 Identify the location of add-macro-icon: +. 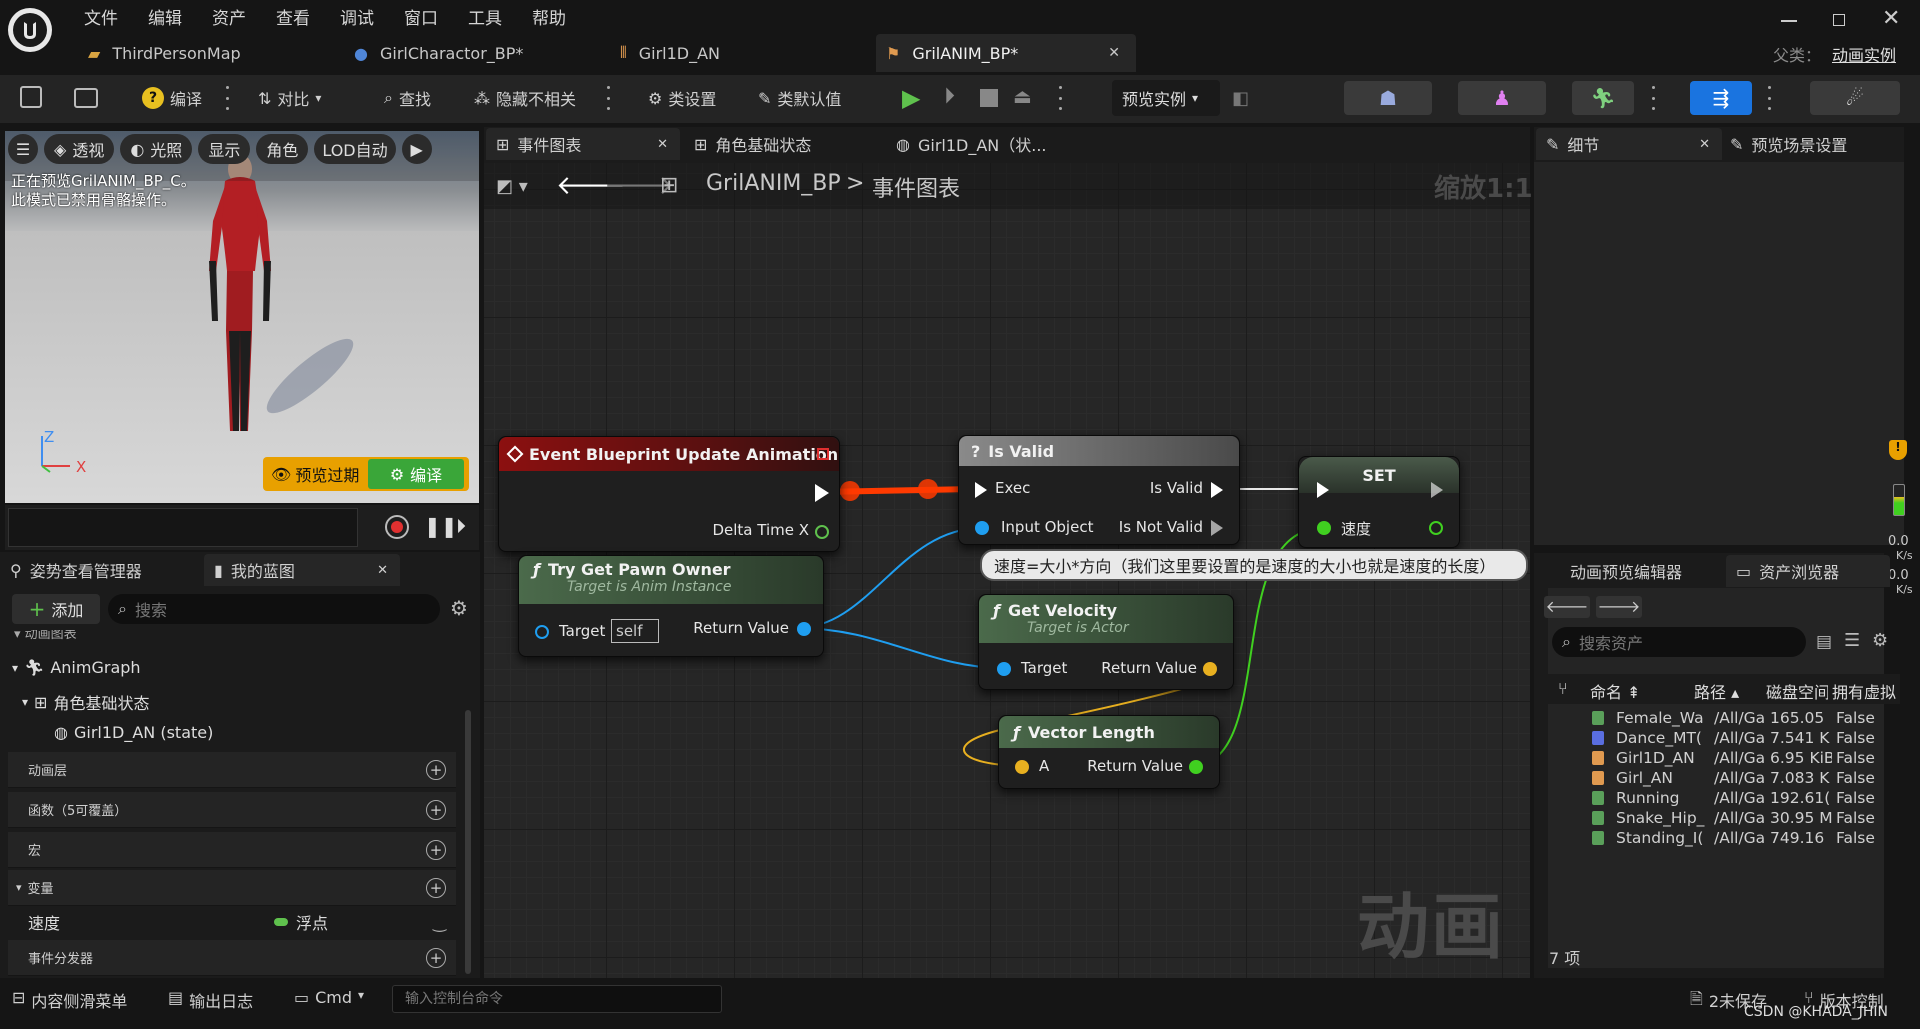
(436, 849).